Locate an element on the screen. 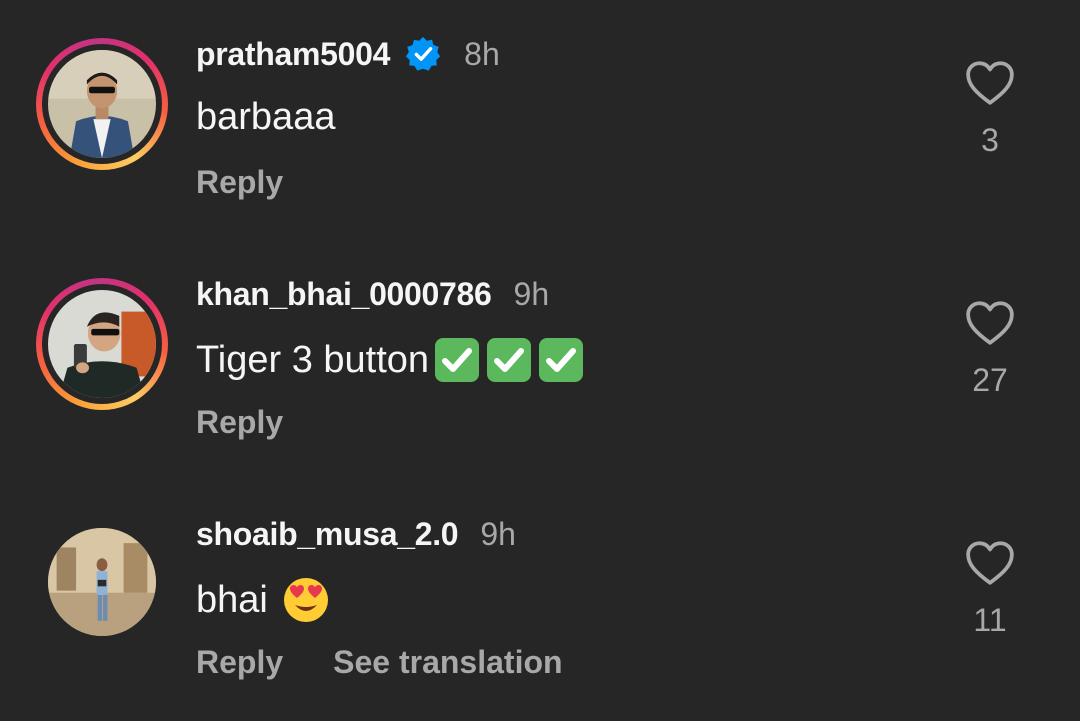  timestamp: 8h is located at coordinates (482, 53).